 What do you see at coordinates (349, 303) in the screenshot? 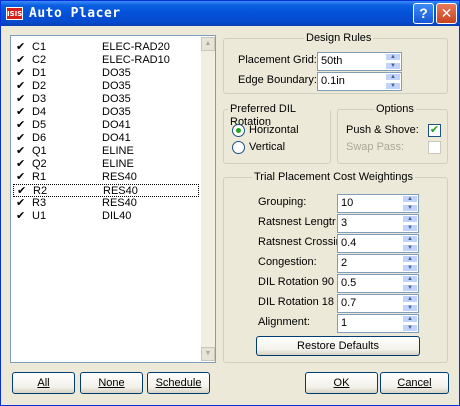
I see `weighting-value: 0.7` at bounding box center [349, 303].